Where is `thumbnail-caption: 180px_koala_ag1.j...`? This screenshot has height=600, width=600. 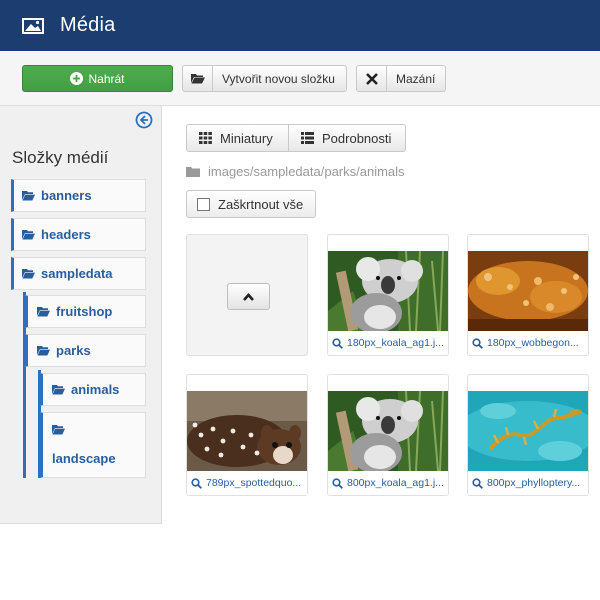
thumbnail-caption: 180px_koala_ag1.j... is located at coordinates (389, 343).